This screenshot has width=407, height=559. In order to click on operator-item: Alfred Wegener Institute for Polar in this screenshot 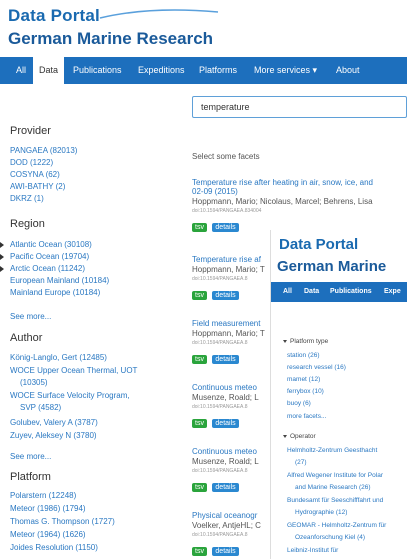, I will do `click(335, 475)`.